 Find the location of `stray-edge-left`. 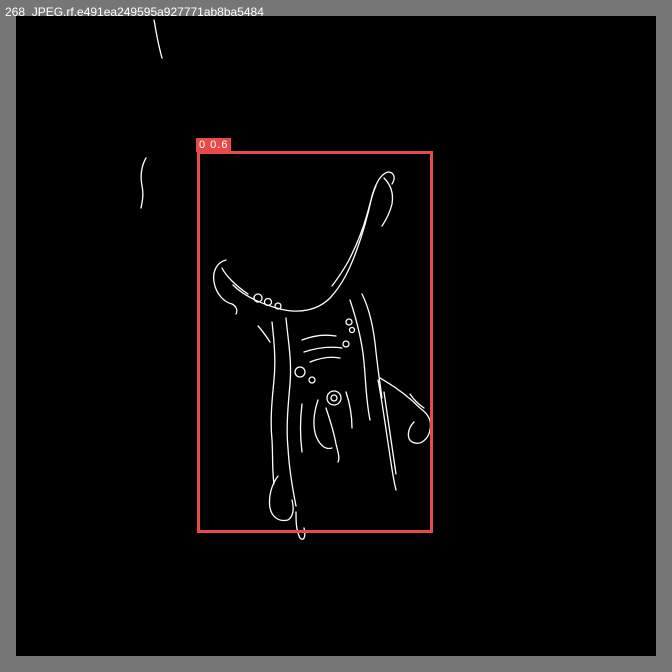

stray-edge-left is located at coordinates (143, 183).